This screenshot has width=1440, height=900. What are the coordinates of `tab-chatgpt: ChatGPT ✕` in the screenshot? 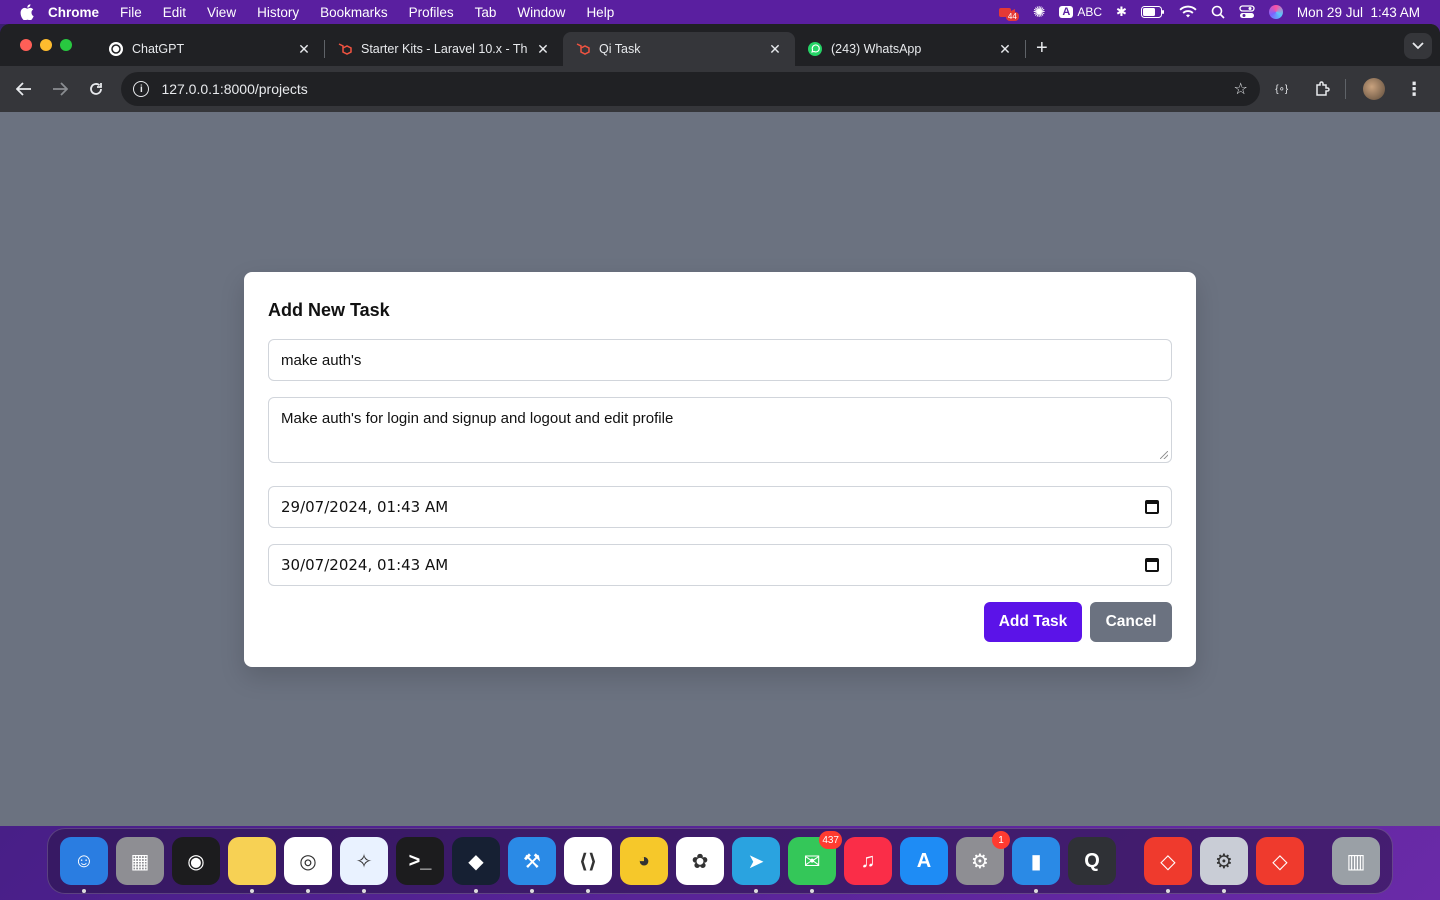 It's located at (210, 49).